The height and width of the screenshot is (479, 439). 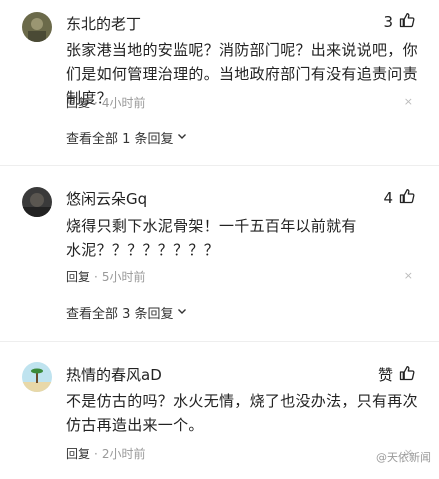 What do you see at coordinates (211, 238) in the screenshot?
I see `comment-text: 烧得只剩下水泥骨架！一千五百年以前就有水泥？？？？？？？？` at bounding box center [211, 238].